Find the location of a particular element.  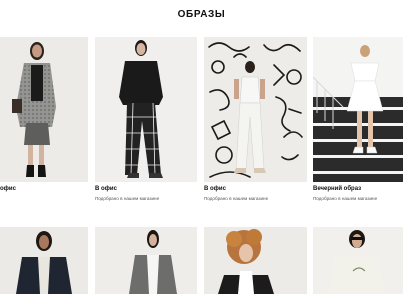

look-title-3: В офис is located at coordinates (215, 189).